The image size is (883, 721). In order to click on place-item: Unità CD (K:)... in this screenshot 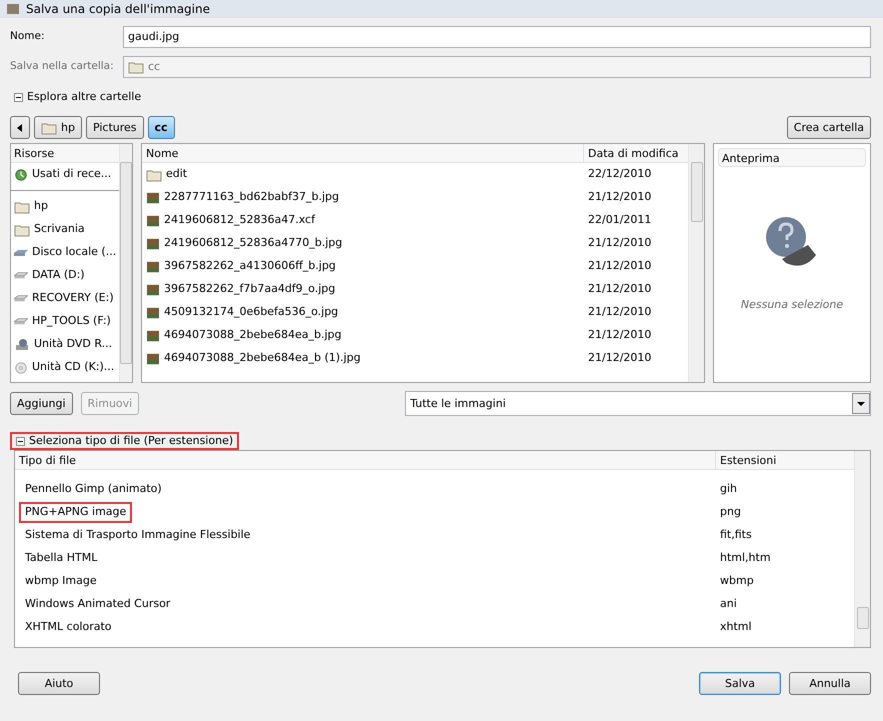, I will do `click(65, 367)`.